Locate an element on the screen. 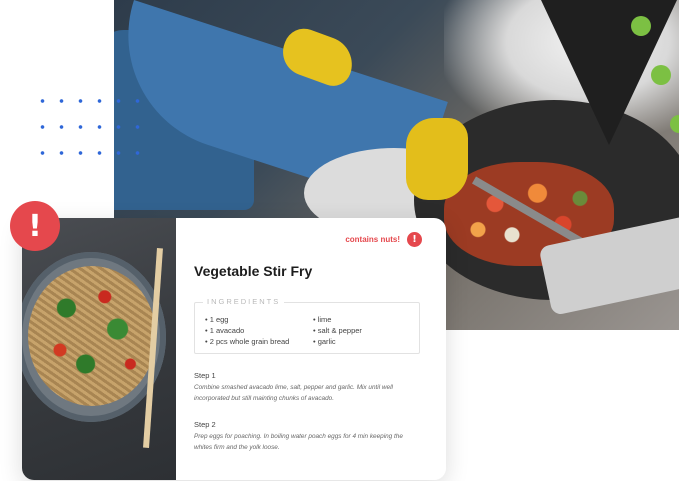  allergen-warning: contains nuts! ! is located at coordinates (383, 239).